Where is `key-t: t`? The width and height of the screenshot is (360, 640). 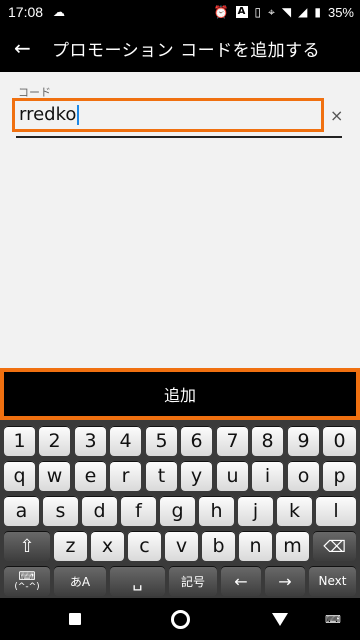 key-t: t is located at coordinates (161, 476).